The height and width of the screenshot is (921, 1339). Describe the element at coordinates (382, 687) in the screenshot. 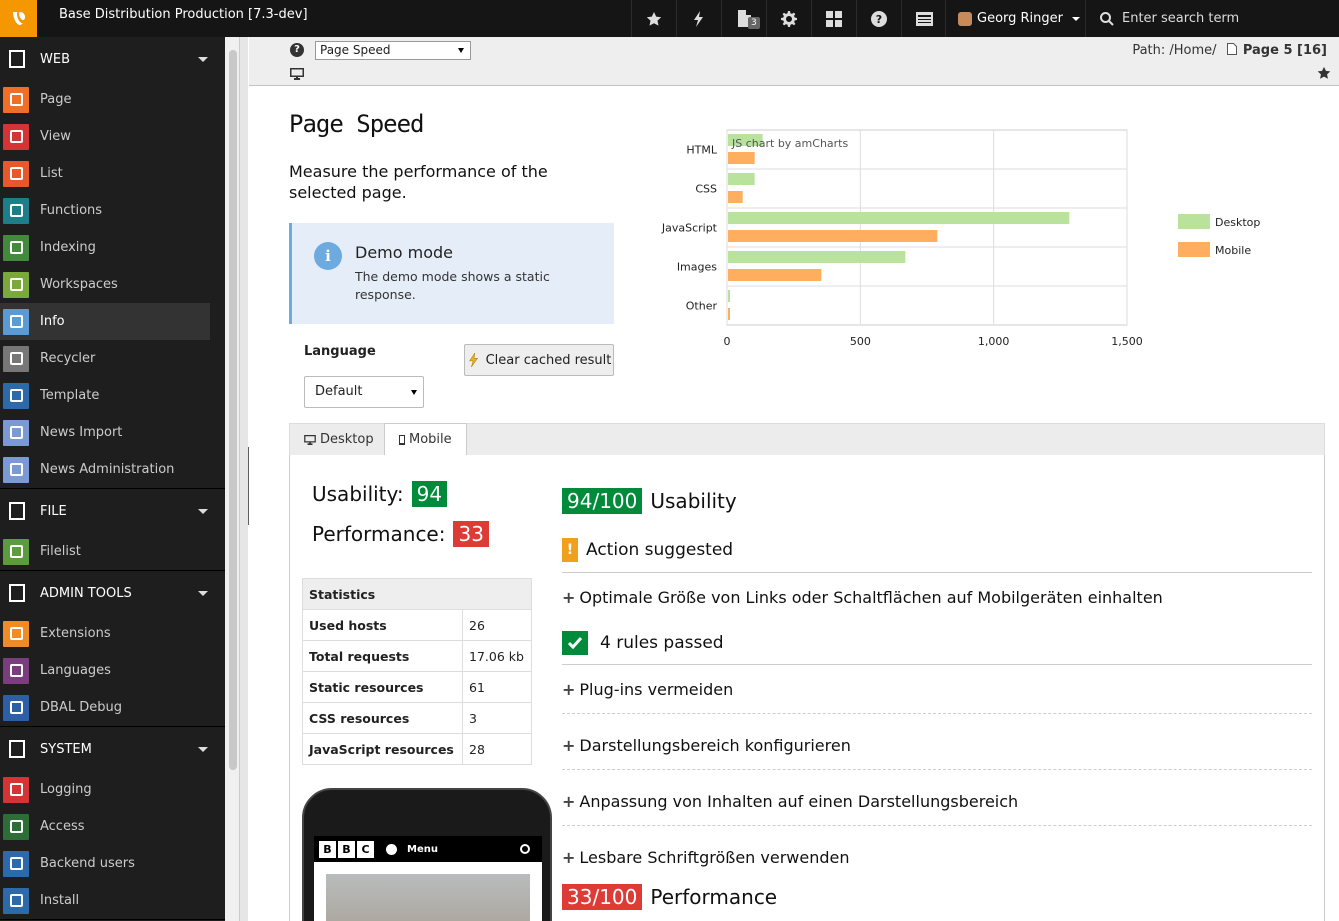

I see `stat-label: Static resources` at that location.